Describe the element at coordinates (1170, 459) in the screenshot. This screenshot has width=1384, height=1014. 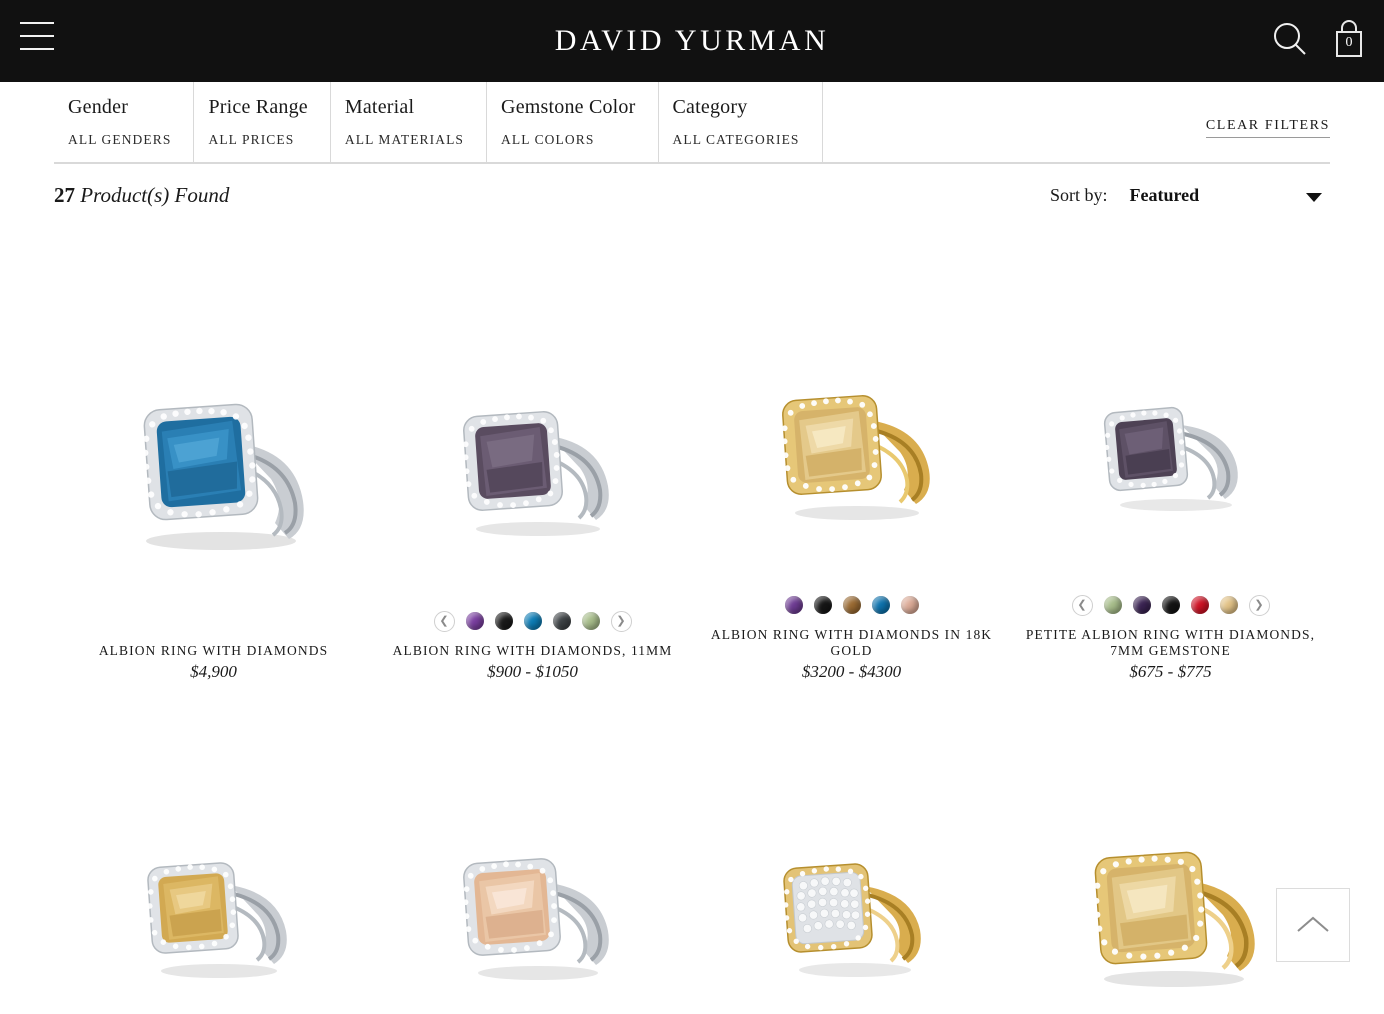
I see `black-orchid-petite-albion-ring-icon` at that location.